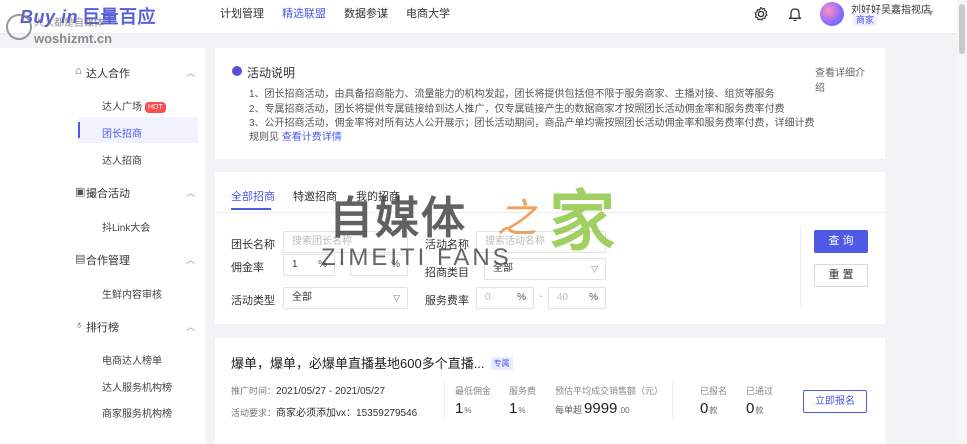  I want to click on gear-icon, so click(761, 14).